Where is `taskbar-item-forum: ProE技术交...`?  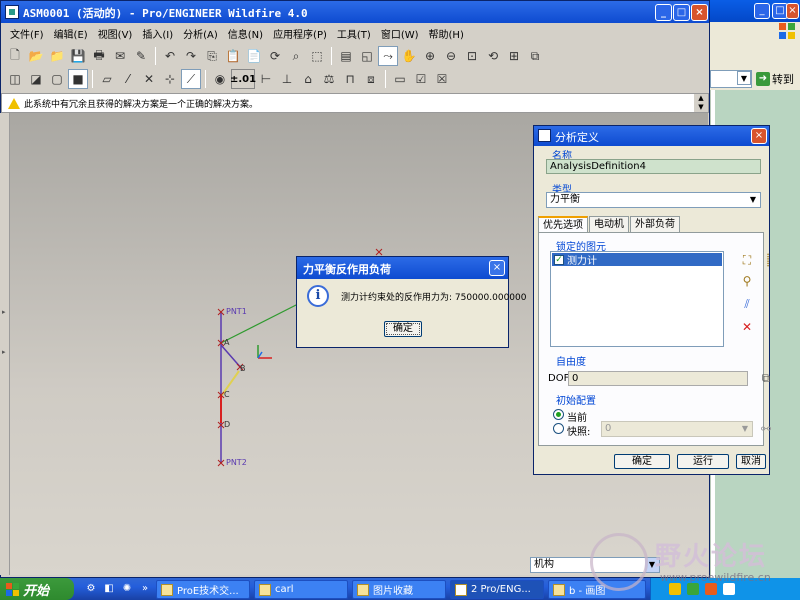 taskbar-item-forum: ProE技术交... is located at coordinates (203, 589).